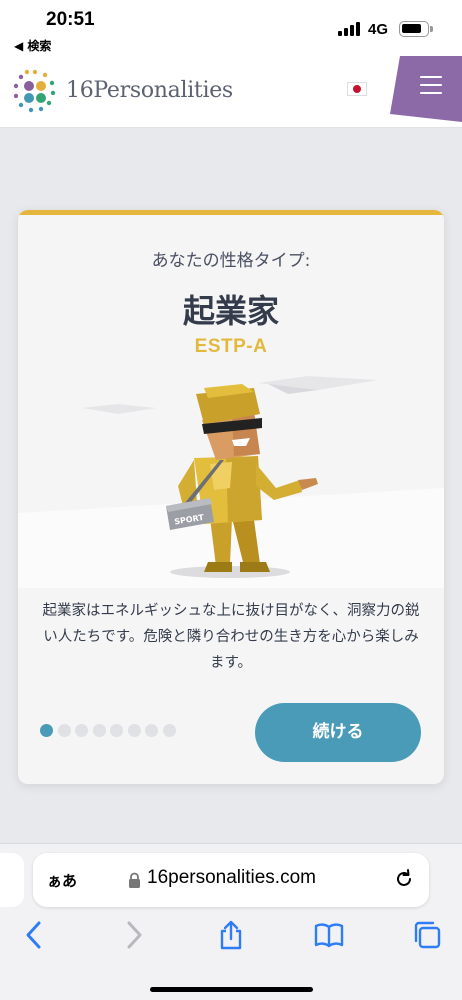 Image resolution: width=462 pixels, height=1000 pixels. Describe the element at coordinates (231, 989) in the screenshot. I see `home-indicator` at that location.